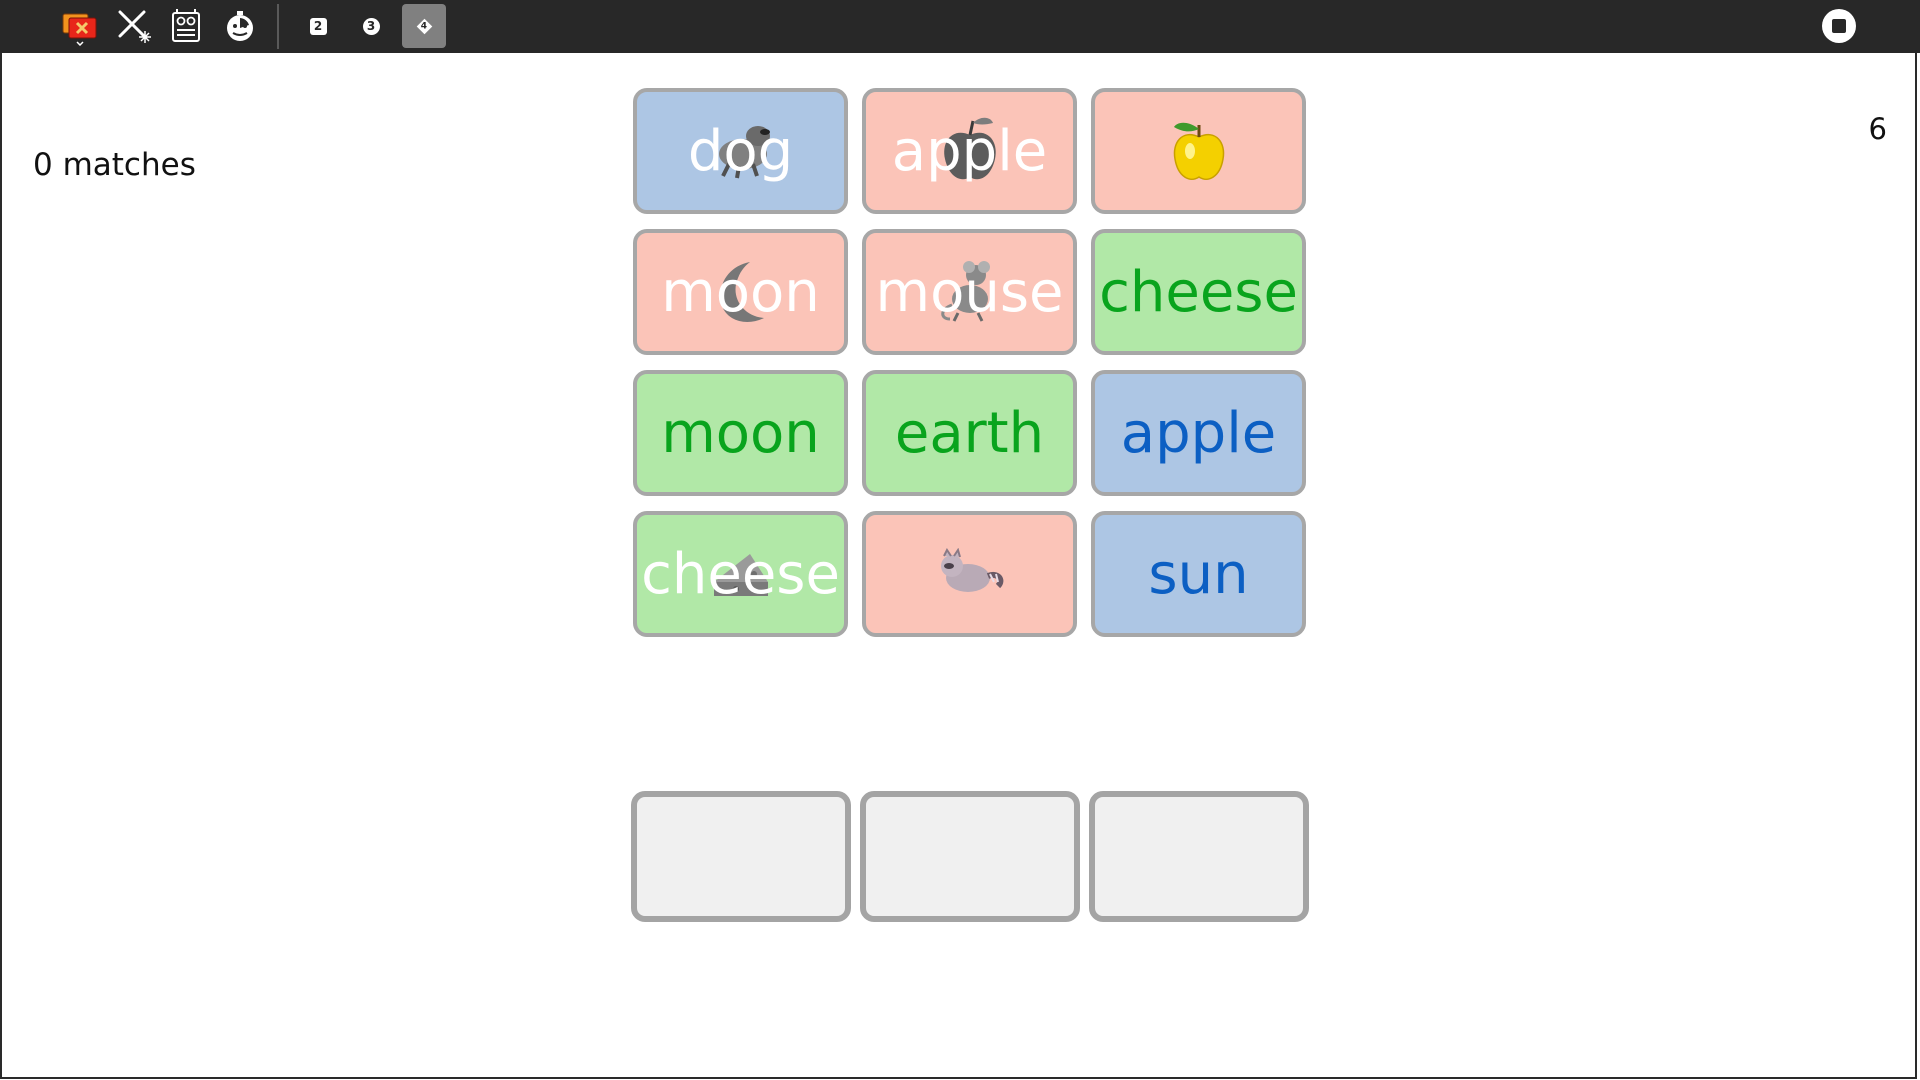  What do you see at coordinates (971, 570) in the screenshot?
I see `raccoon-icon` at bounding box center [971, 570].